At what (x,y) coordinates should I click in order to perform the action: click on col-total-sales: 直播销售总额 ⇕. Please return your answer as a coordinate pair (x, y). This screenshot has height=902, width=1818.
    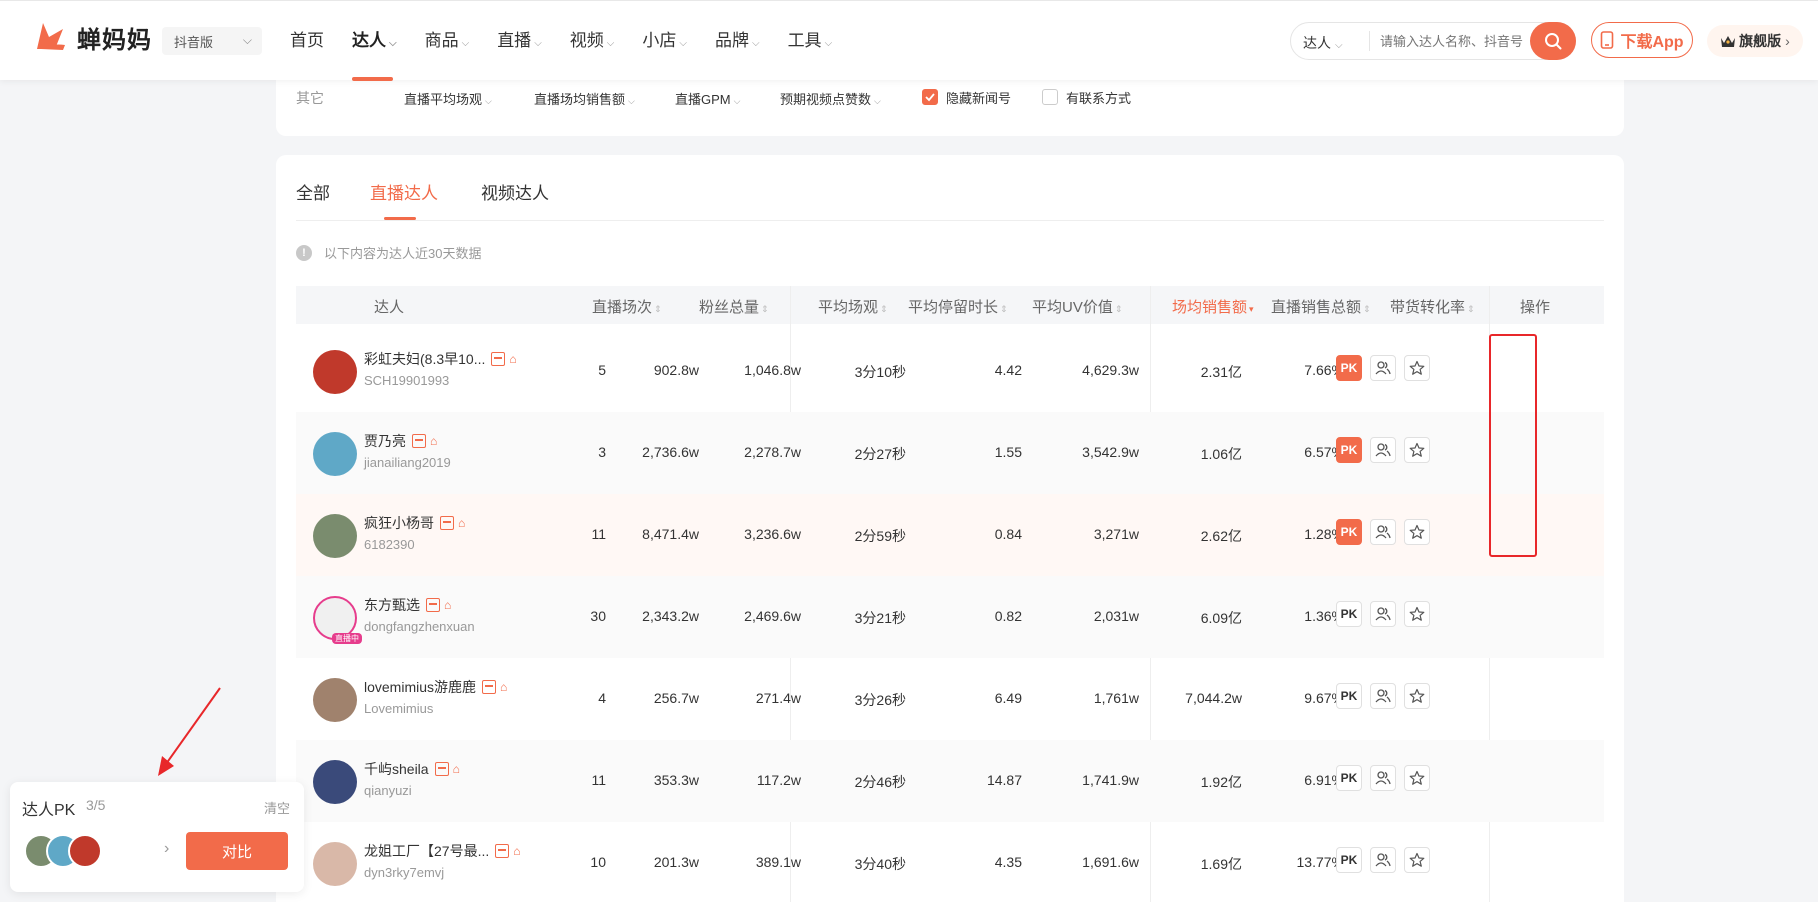
    Looking at the image, I should click on (1321, 306).